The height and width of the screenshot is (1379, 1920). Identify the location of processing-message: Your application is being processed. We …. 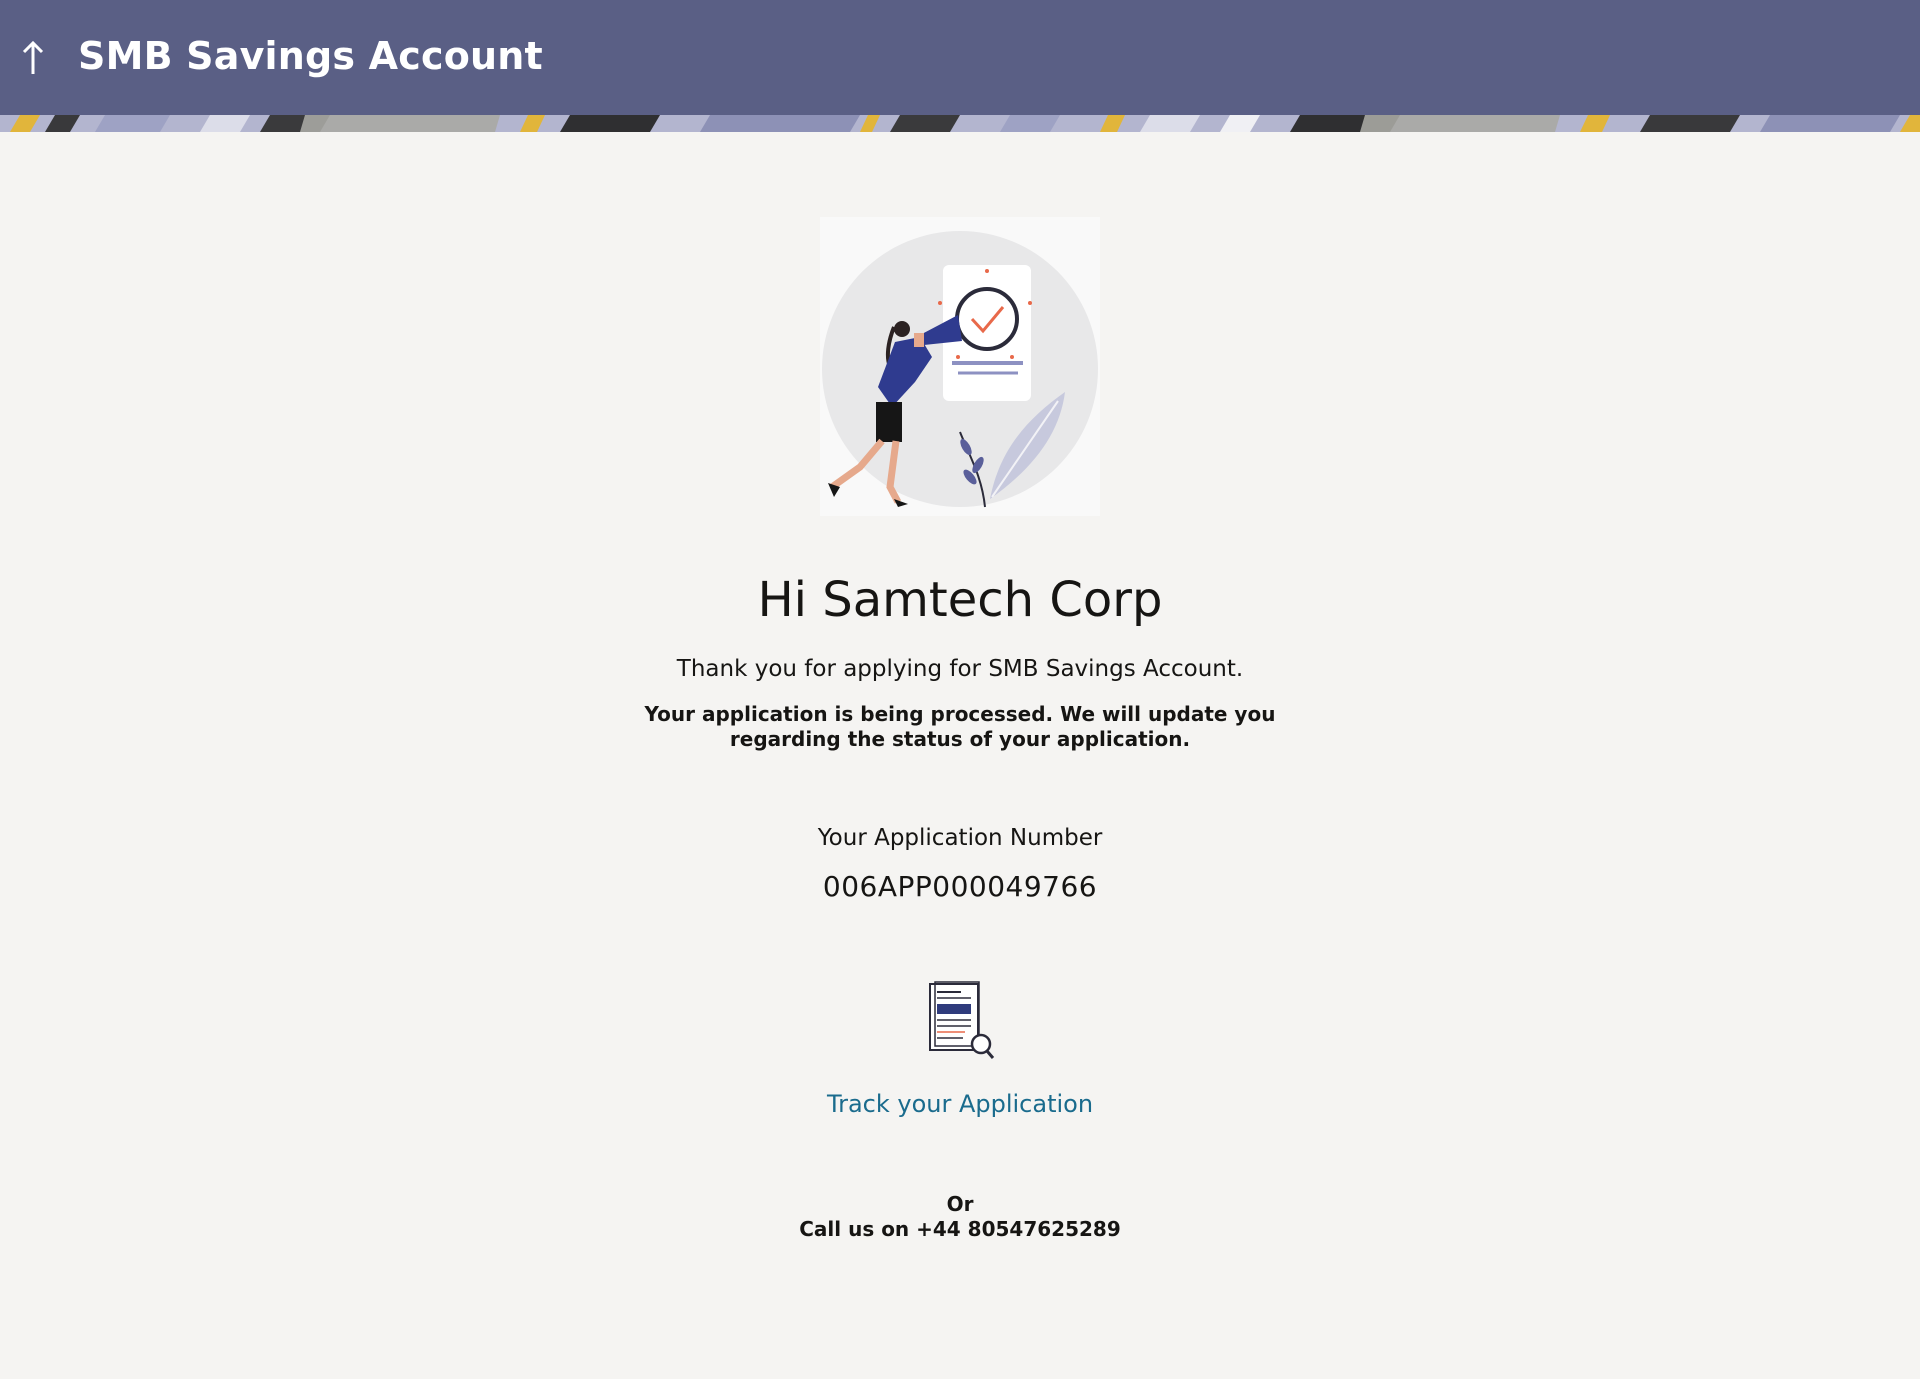
(960, 726).